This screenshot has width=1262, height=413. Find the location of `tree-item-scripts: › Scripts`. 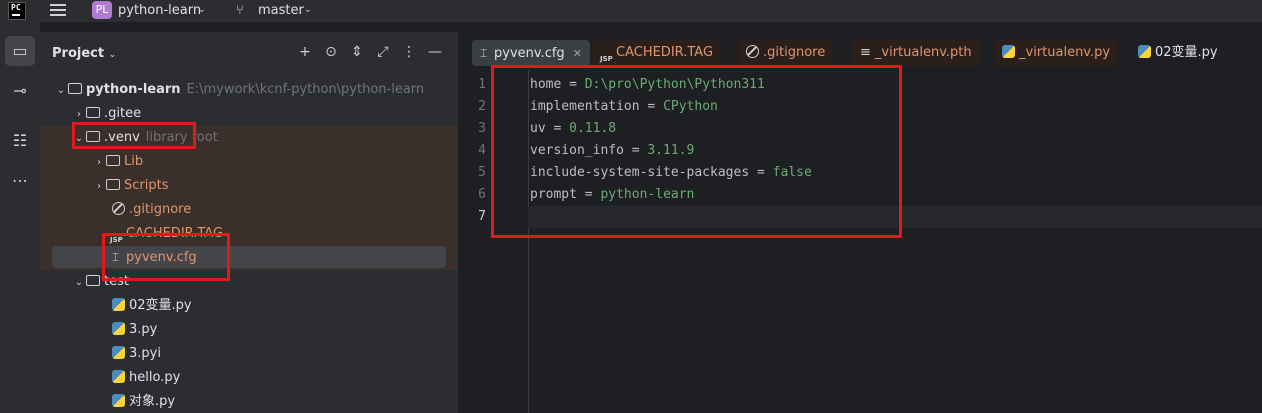

tree-item-scripts: › Scripts is located at coordinates (130, 186).